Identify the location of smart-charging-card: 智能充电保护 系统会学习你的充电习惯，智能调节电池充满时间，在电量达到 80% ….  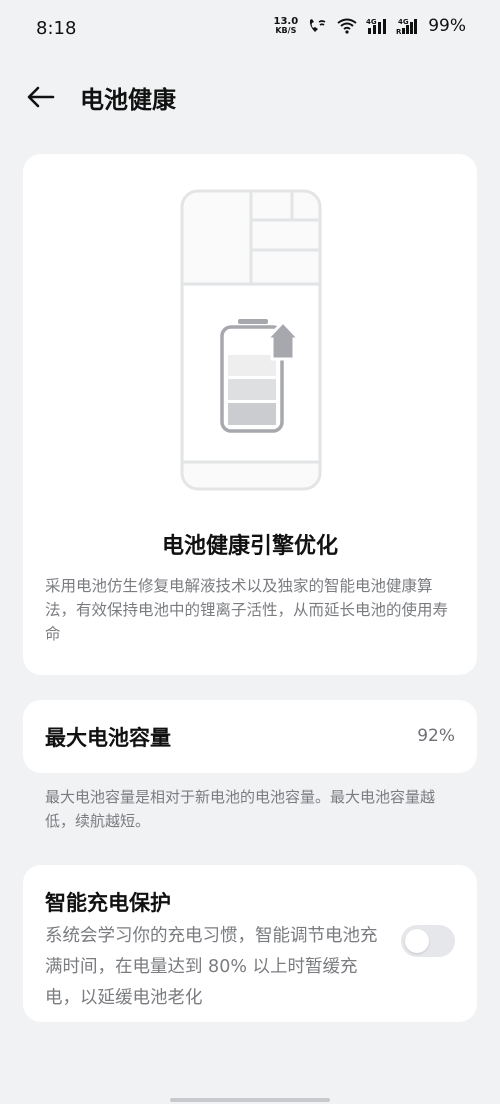
(250, 943).